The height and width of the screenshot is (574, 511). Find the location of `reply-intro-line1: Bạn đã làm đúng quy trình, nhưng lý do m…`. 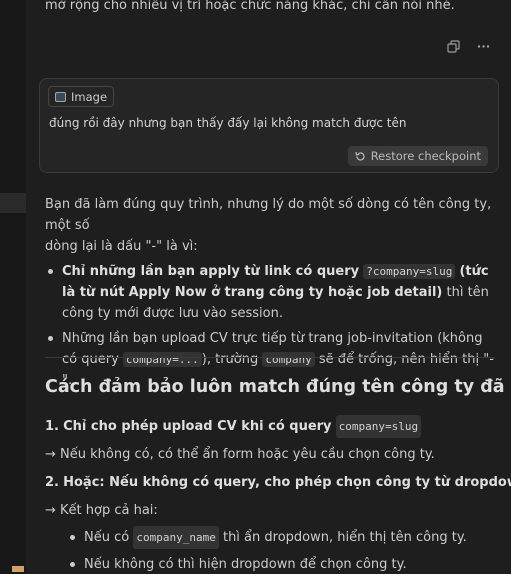

reply-intro-line1: Bạn đã làm đúng quy trình, nhưng lý do m… is located at coordinates (268, 215).